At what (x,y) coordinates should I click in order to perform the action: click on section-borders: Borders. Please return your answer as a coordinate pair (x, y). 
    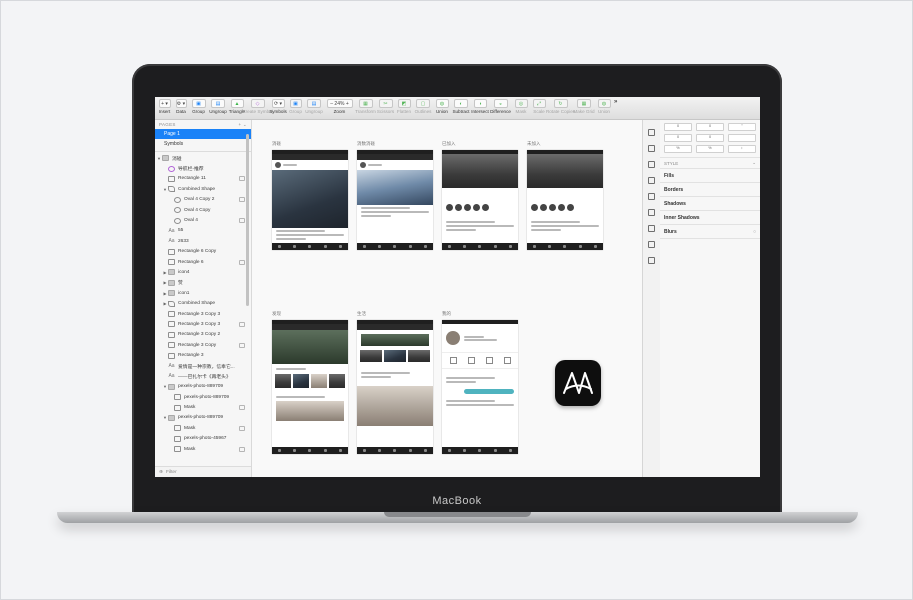
    Looking at the image, I should click on (710, 190).